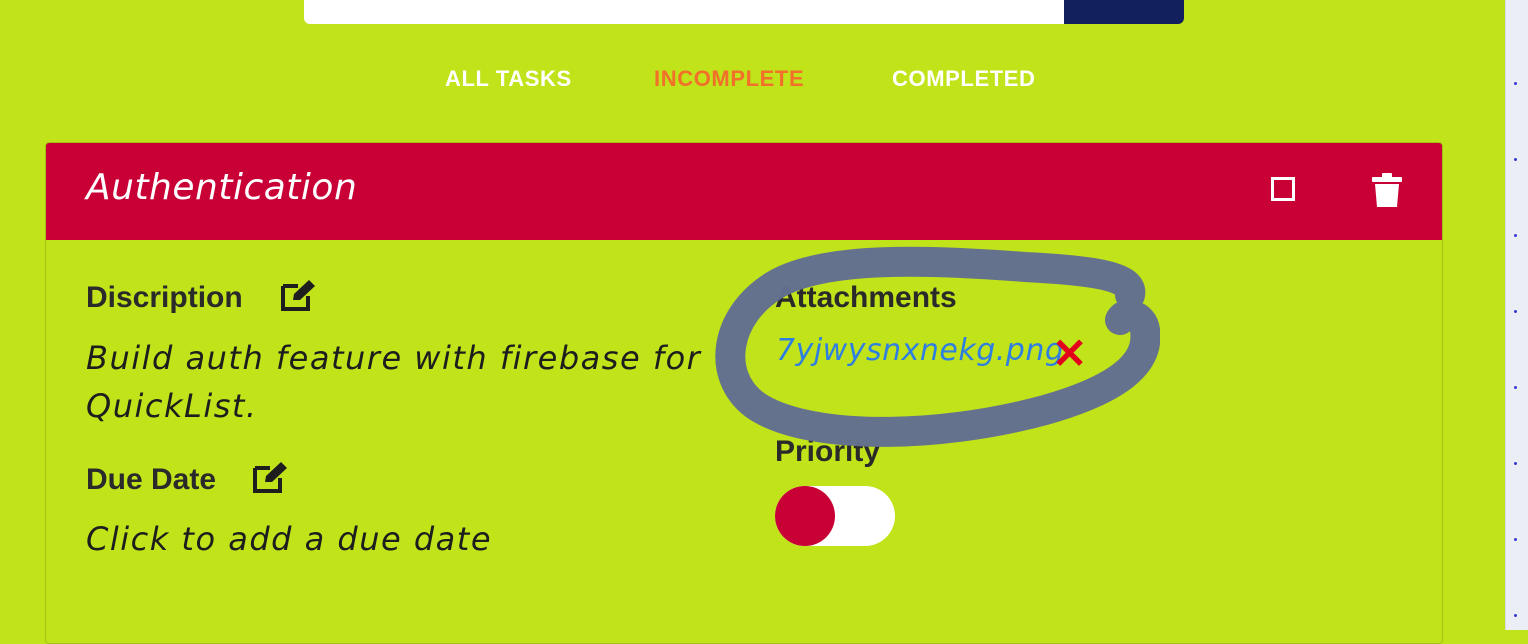 This screenshot has height=644, width=1528. What do you see at coordinates (1283, 189) in the screenshot?
I see `complete-checkbox-icon` at bounding box center [1283, 189].